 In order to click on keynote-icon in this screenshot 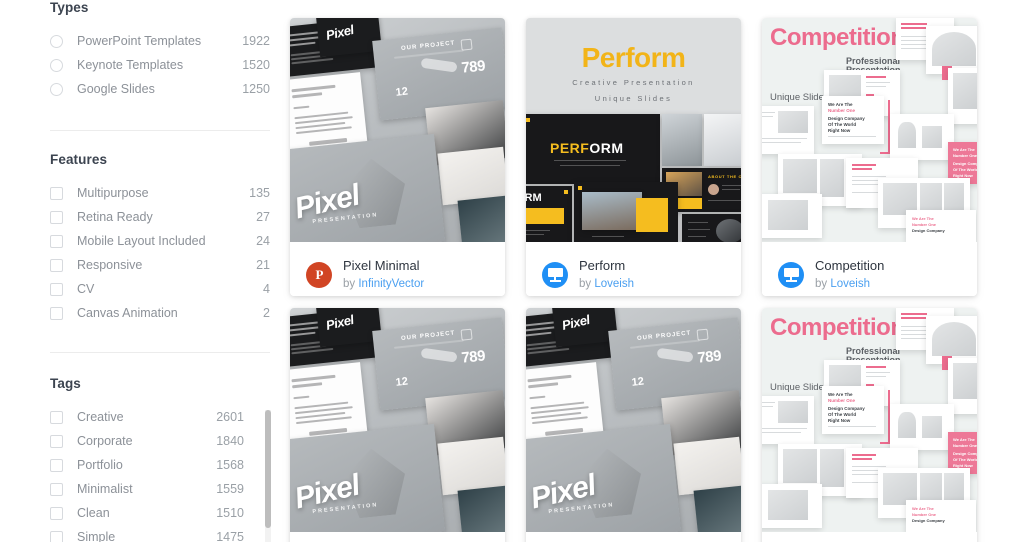, I will do `click(791, 274)`.